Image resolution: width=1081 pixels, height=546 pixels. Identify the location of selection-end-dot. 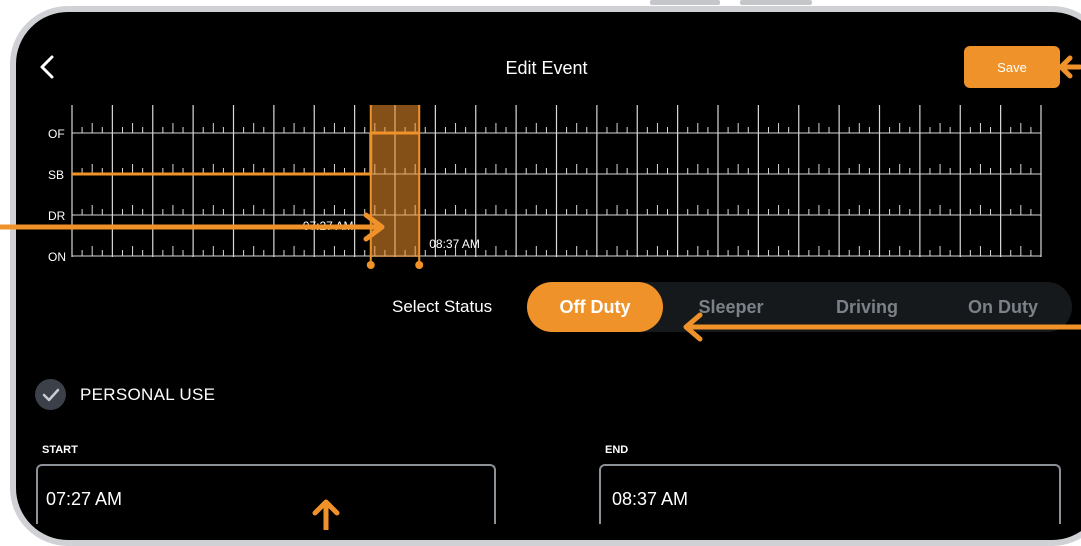
(419, 265).